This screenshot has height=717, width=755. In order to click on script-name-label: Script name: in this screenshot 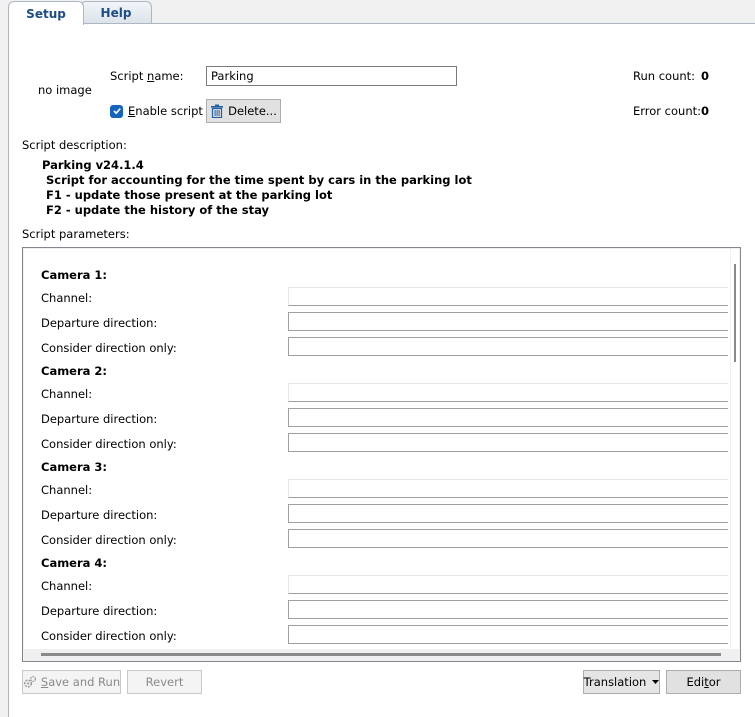, I will do `click(147, 76)`.